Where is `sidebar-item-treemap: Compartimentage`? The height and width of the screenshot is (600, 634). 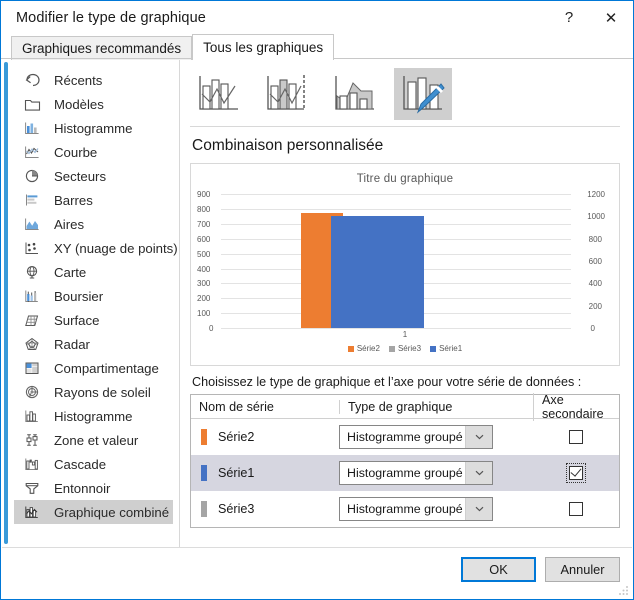
sidebar-item-treemap: Compartimentage is located at coordinates (93, 368).